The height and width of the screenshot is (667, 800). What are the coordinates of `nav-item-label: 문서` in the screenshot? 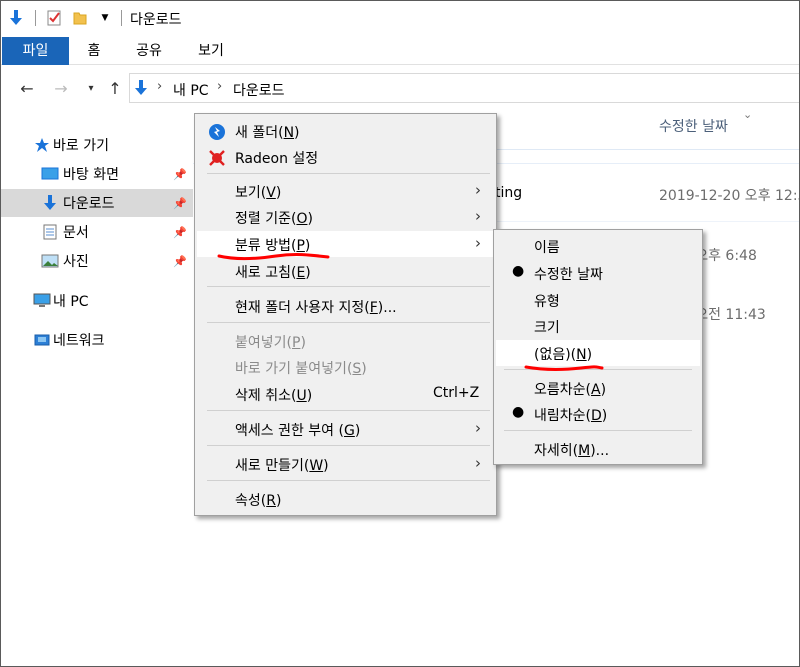 It's located at (76, 233).